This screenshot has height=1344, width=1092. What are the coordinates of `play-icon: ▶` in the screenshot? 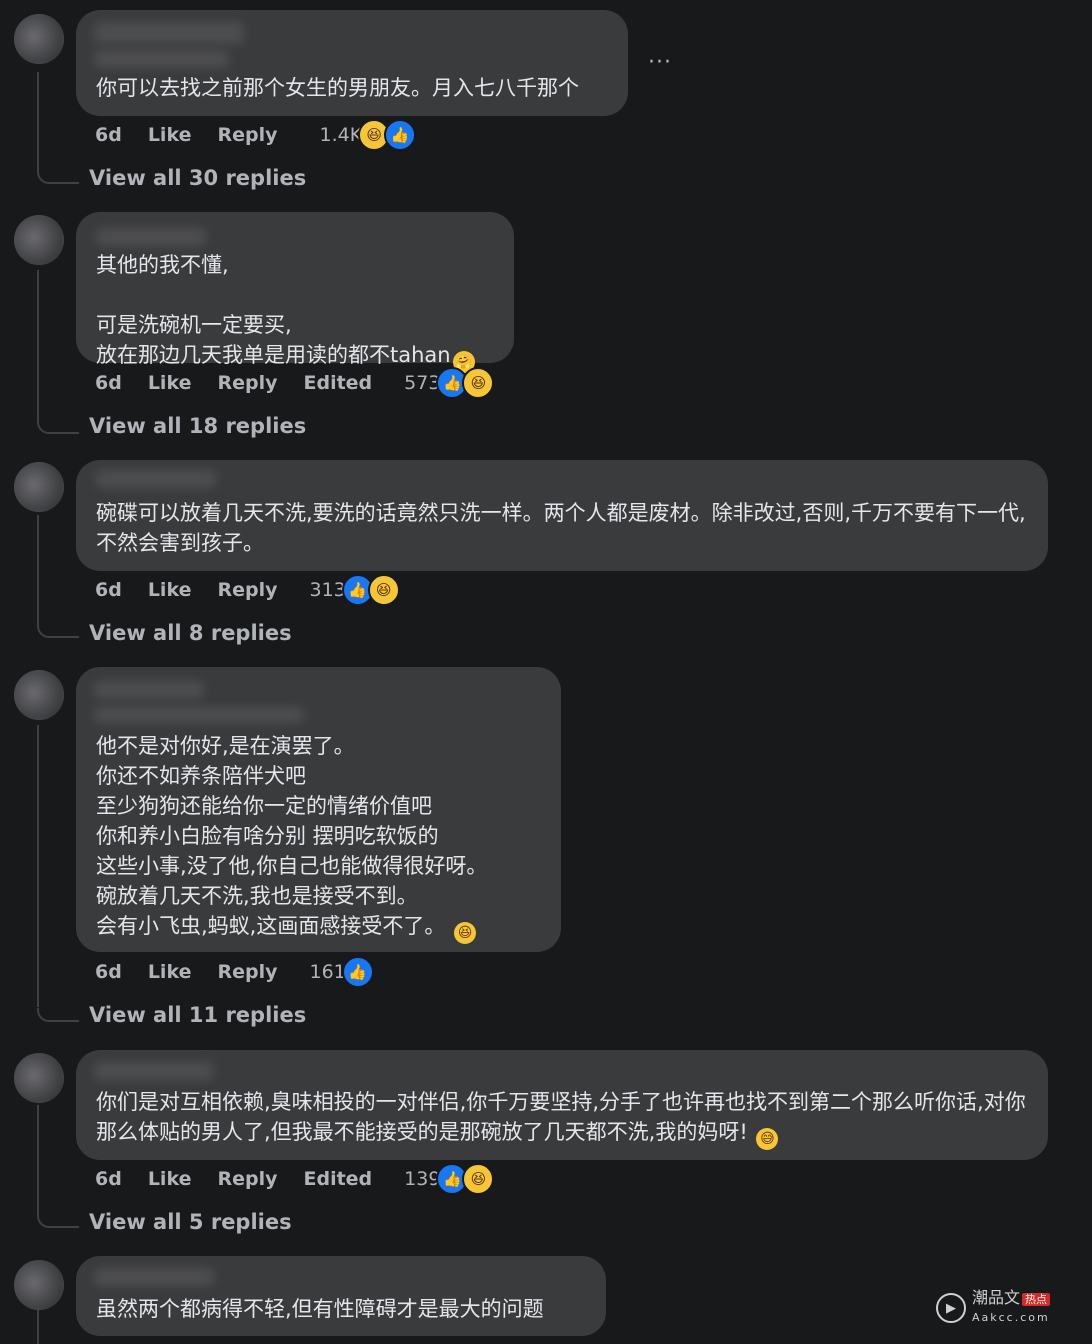 It's located at (951, 1308).